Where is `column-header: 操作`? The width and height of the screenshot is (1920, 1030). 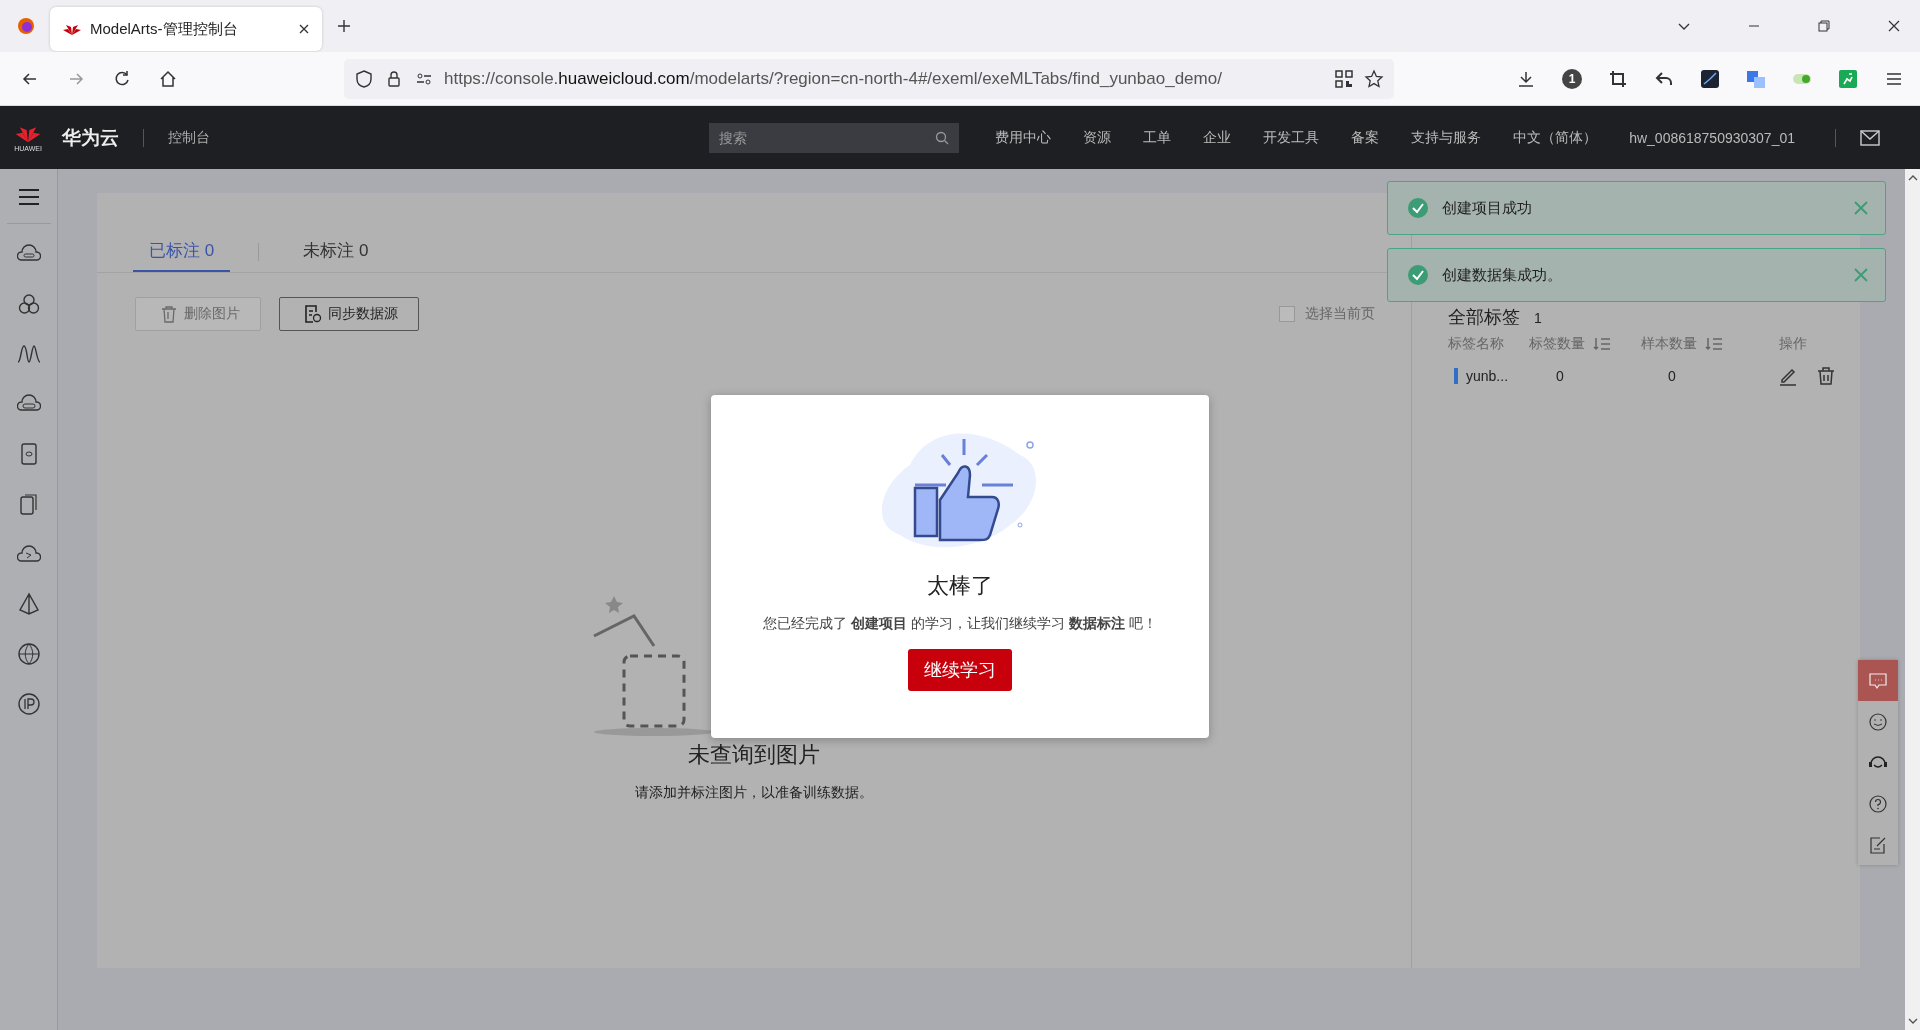 column-header: 操作 is located at coordinates (1793, 344).